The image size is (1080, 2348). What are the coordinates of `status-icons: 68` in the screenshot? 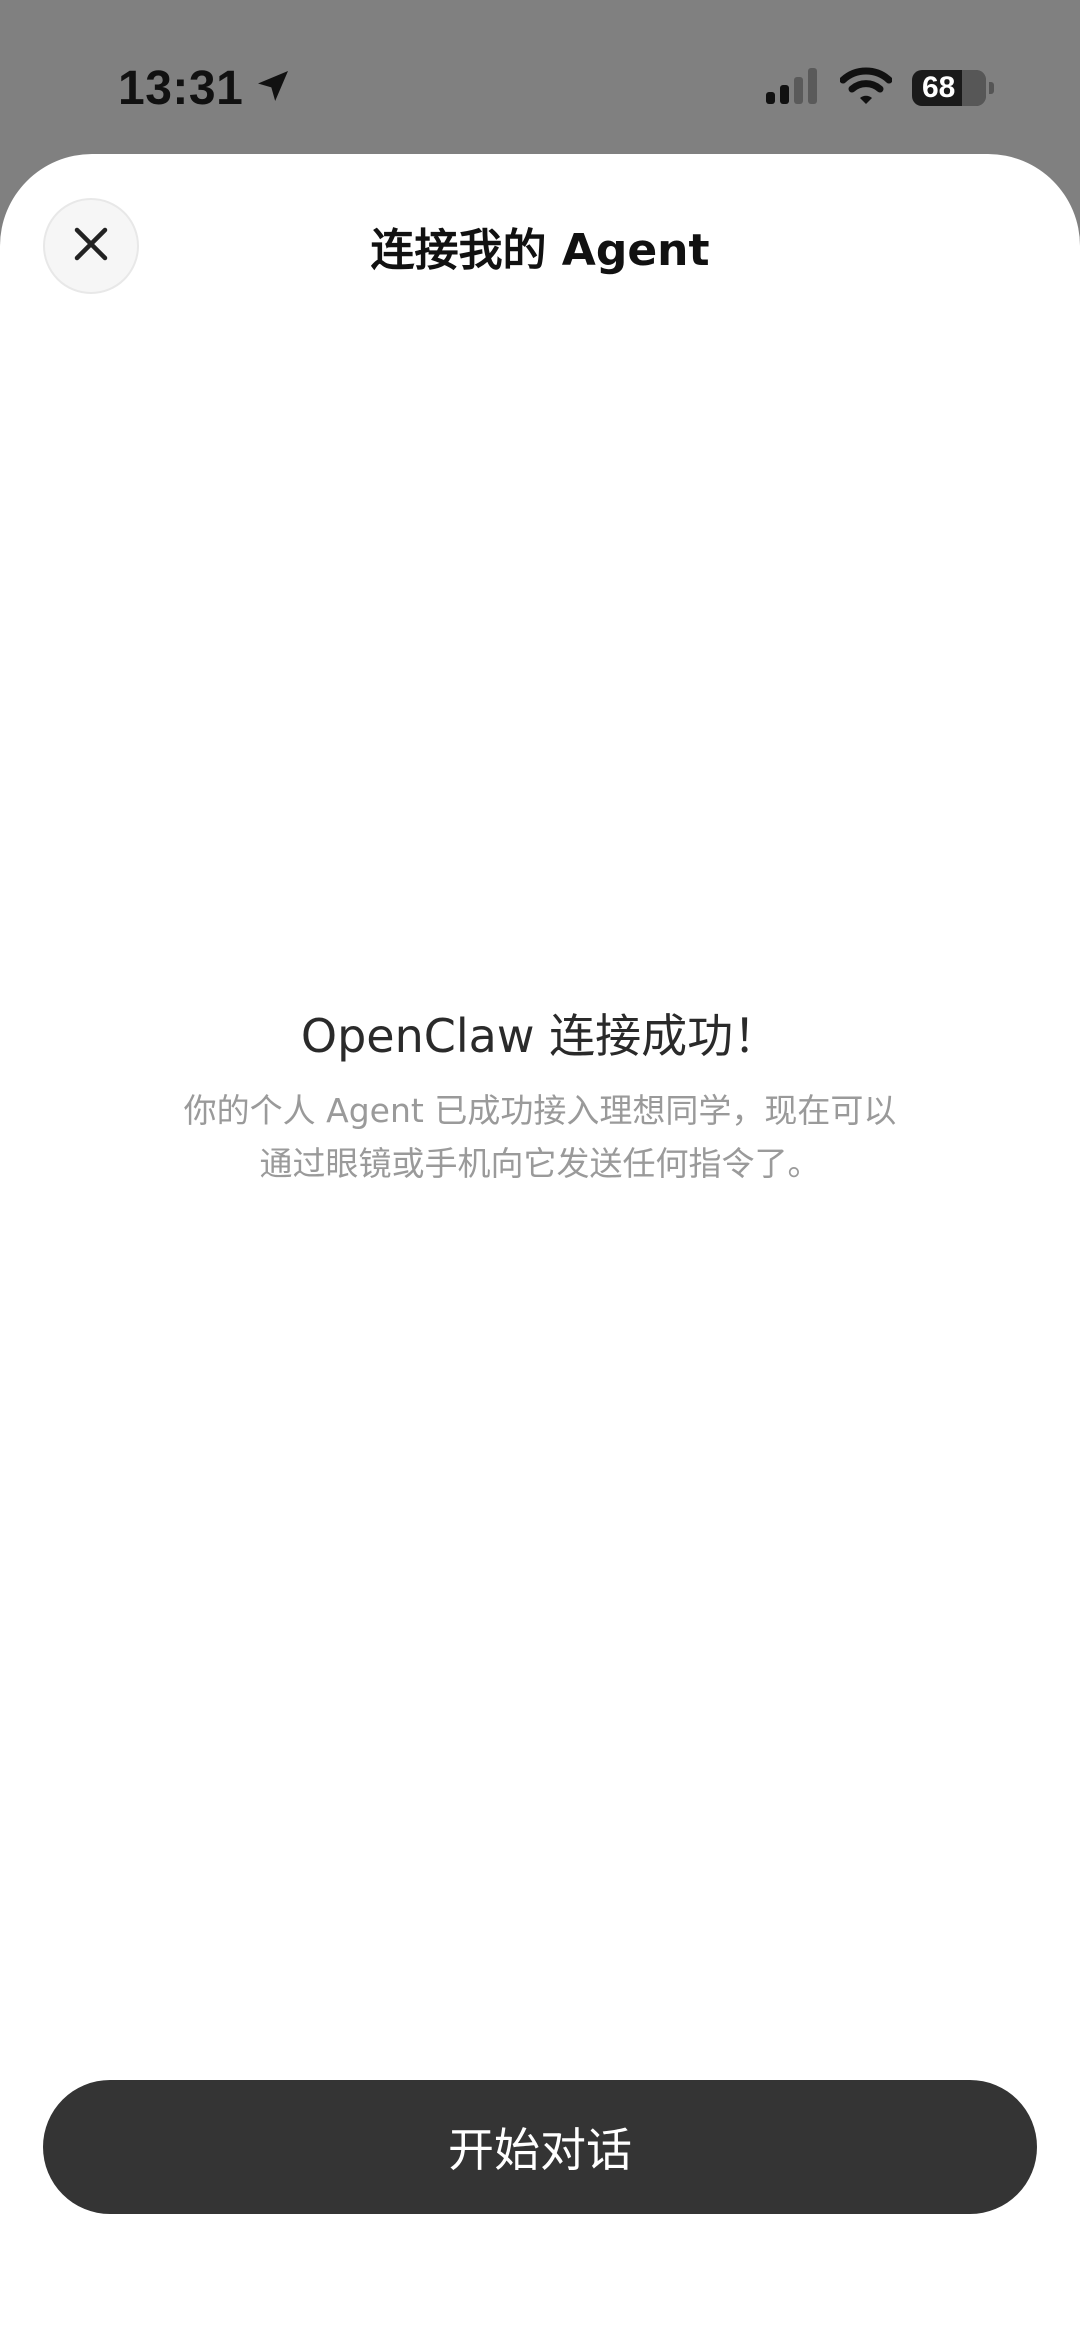 It's located at (880, 88).